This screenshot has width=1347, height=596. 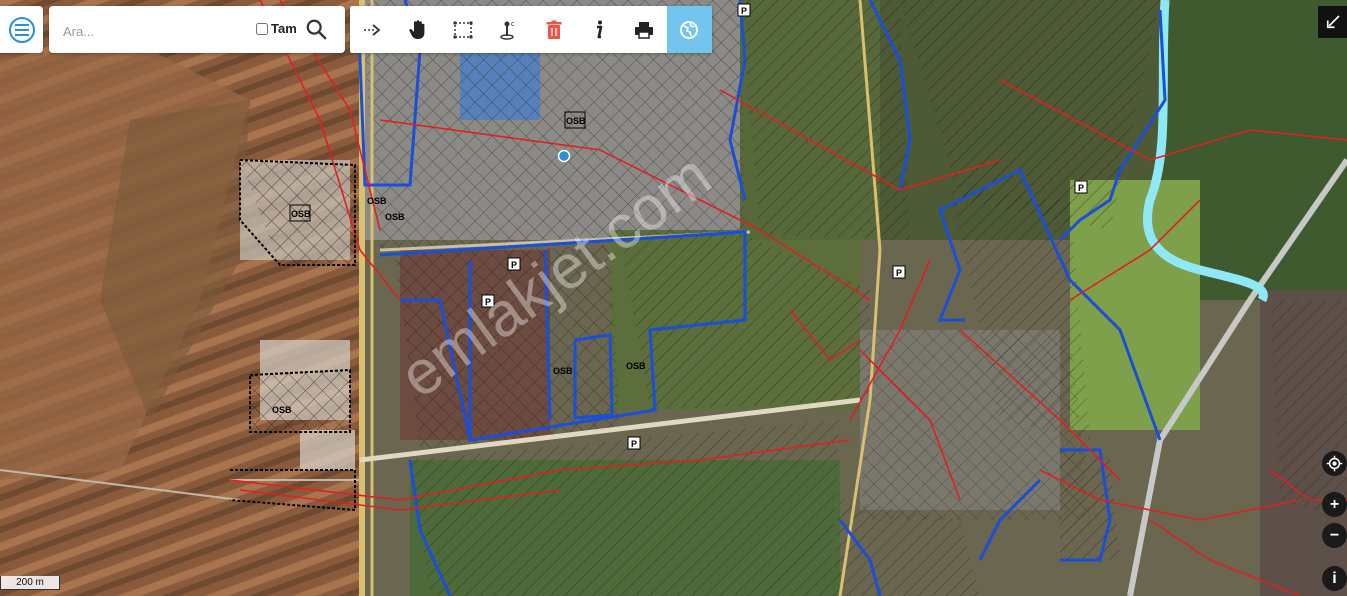 I want to click on tool-print-button, so click(x=644, y=29).